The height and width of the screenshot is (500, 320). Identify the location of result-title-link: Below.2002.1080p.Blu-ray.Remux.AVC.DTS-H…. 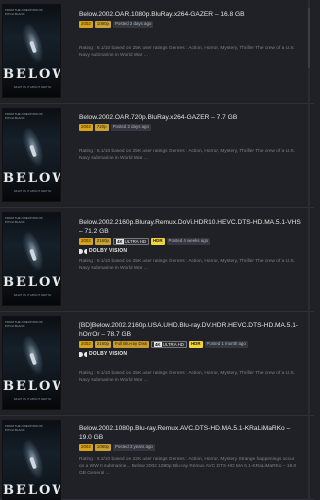
(191, 433).